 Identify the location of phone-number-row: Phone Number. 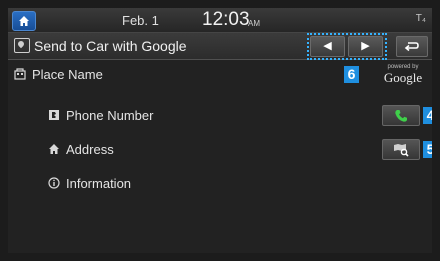
(220, 116).